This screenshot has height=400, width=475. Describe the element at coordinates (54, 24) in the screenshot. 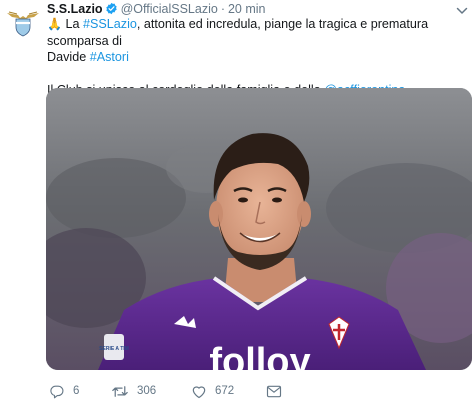

I see `praying-hands-emoji: 🙏` at that location.